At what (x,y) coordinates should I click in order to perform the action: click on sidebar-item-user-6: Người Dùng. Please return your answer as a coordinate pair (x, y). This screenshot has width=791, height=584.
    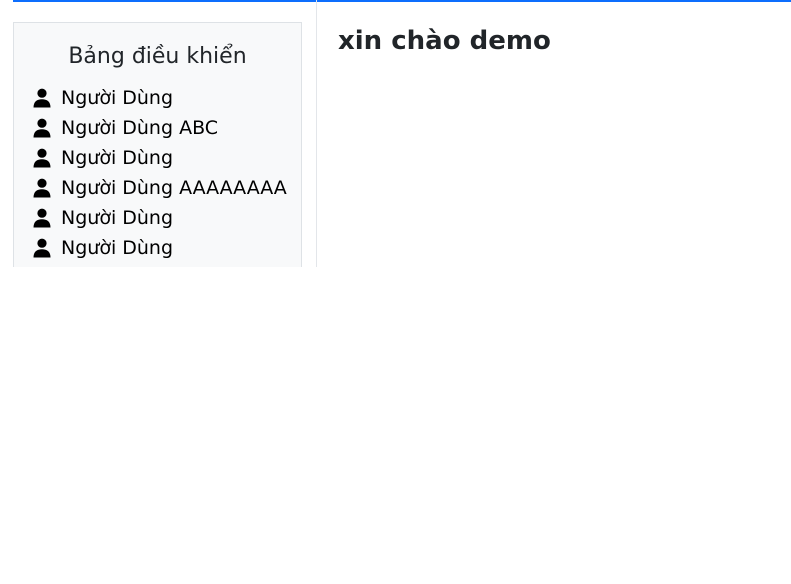
    Looking at the image, I should click on (167, 248).